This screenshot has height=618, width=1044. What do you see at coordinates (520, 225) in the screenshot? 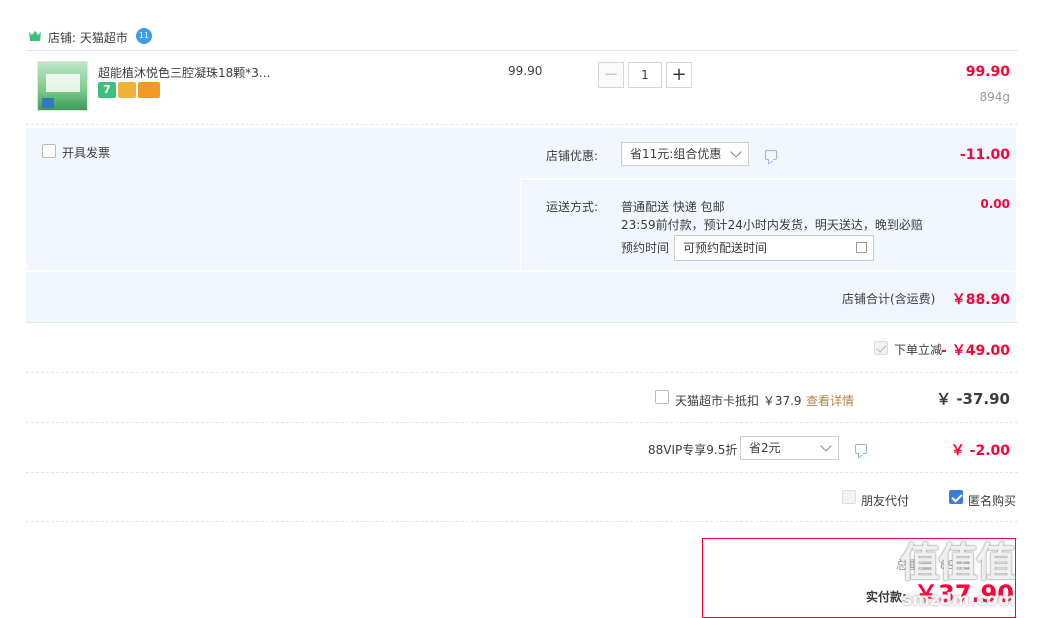
I see `panel-divider-vertical` at bounding box center [520, 225].